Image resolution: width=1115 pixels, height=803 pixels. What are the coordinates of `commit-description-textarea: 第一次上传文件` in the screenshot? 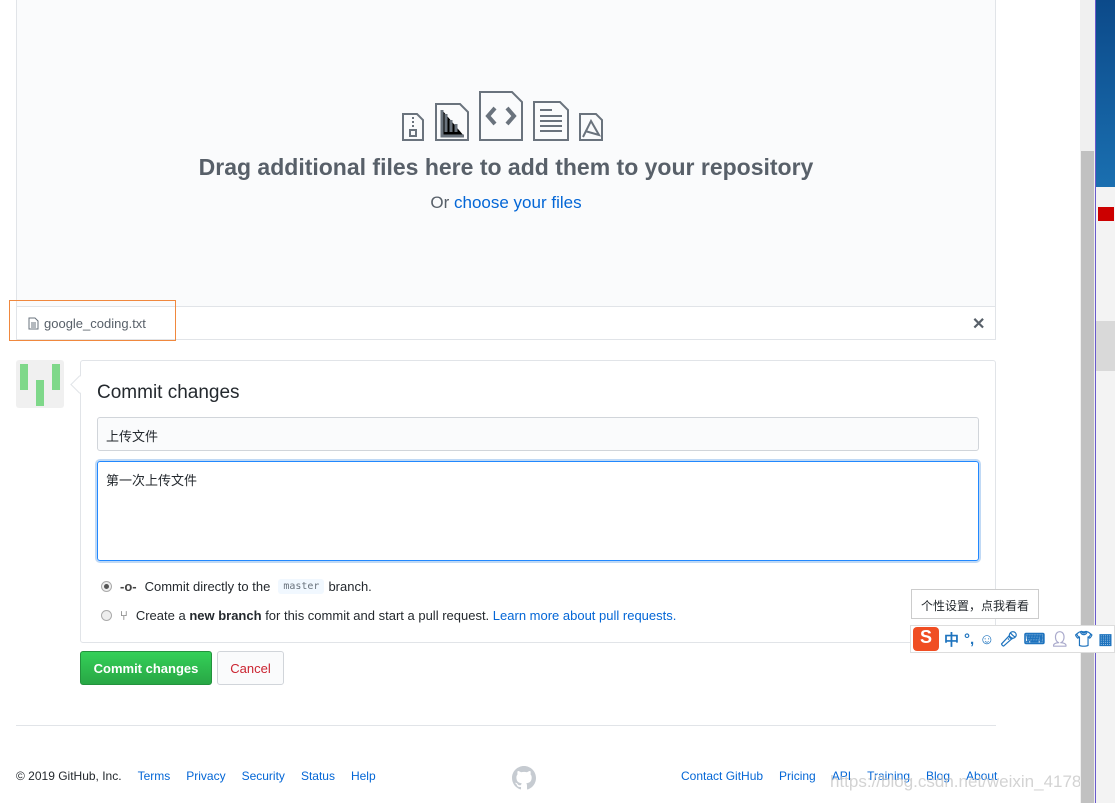 It's located at (538, 511).